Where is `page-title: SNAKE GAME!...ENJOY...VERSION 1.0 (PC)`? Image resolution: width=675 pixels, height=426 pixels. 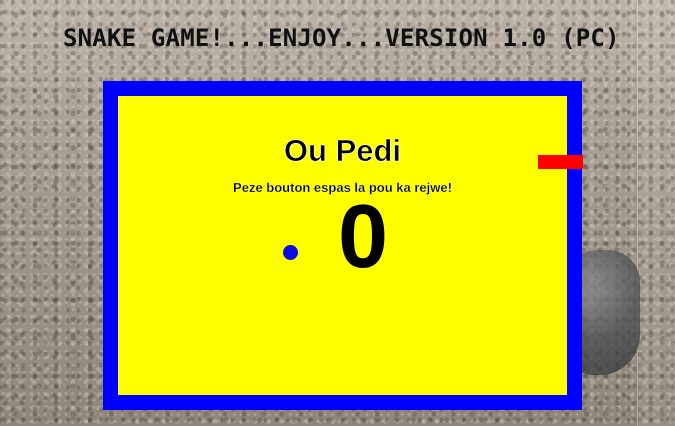 page-title: SNAKE GAME!...ENJOY...VERSION 1.0 (PC) is located at coordinates (341, 38).